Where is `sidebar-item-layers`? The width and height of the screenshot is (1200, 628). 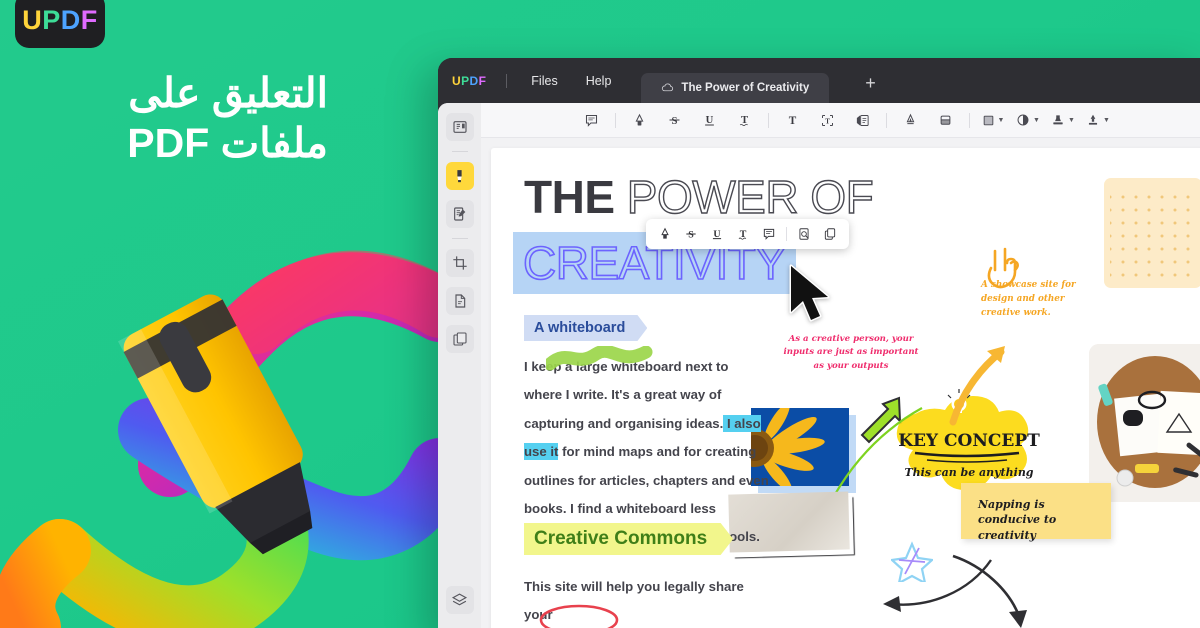
sidebar-item-layers is located at coordinates (459, 600).